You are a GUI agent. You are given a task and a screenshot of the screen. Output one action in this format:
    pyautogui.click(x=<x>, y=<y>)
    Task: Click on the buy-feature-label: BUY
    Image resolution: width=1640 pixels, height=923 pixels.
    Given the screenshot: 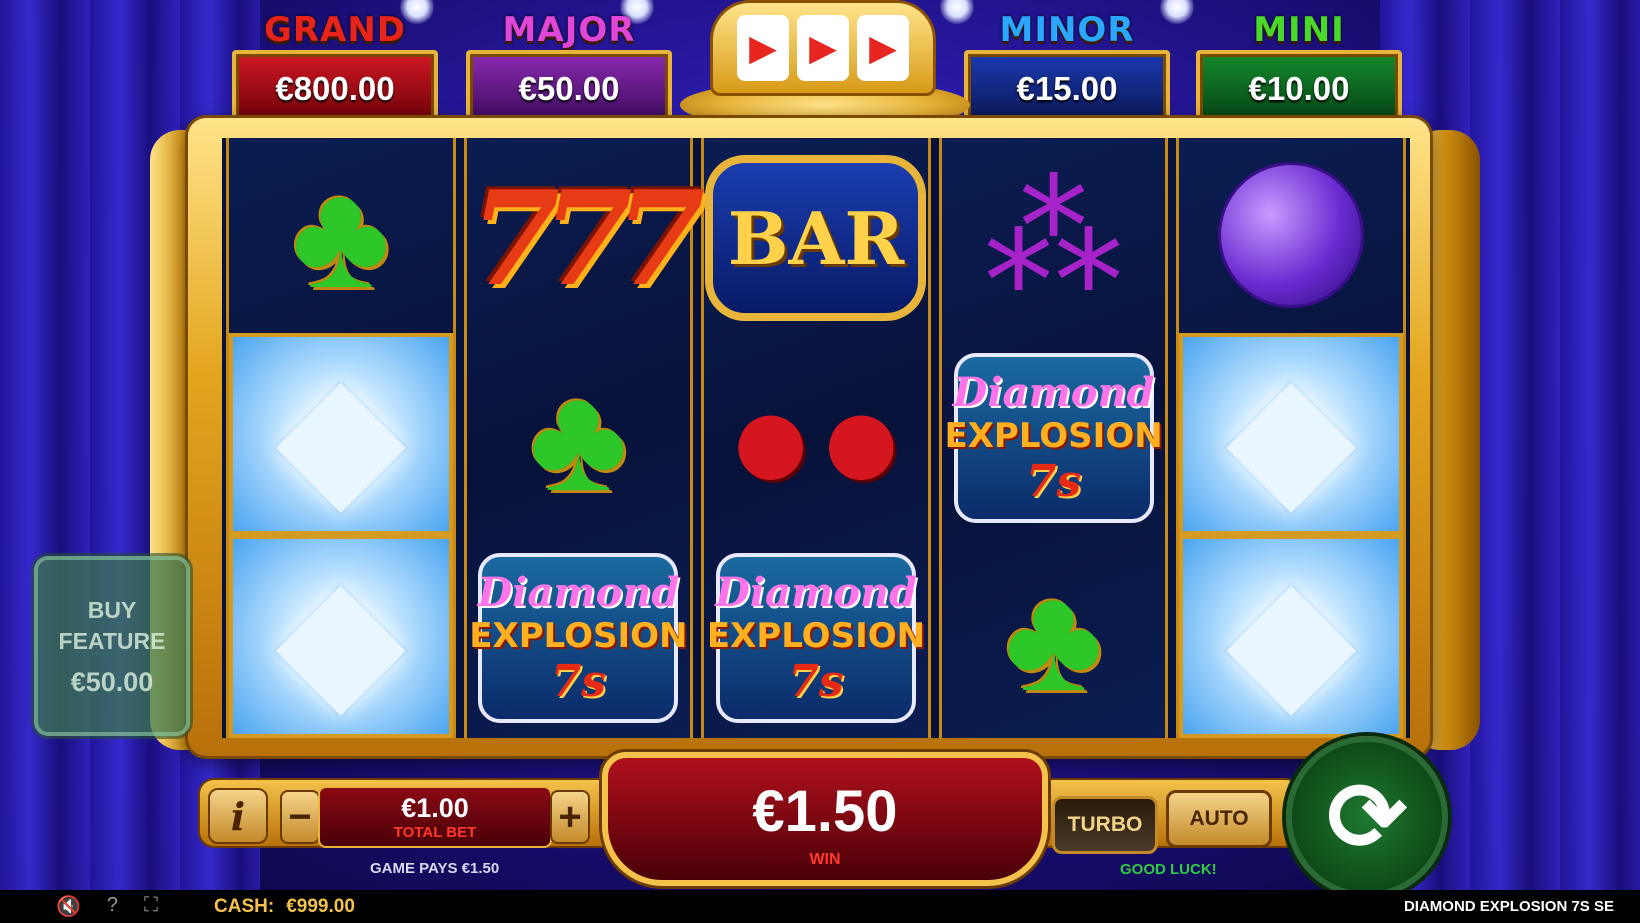 What is the action you would take?
    pyautogui.click(x=112, y=609)
    